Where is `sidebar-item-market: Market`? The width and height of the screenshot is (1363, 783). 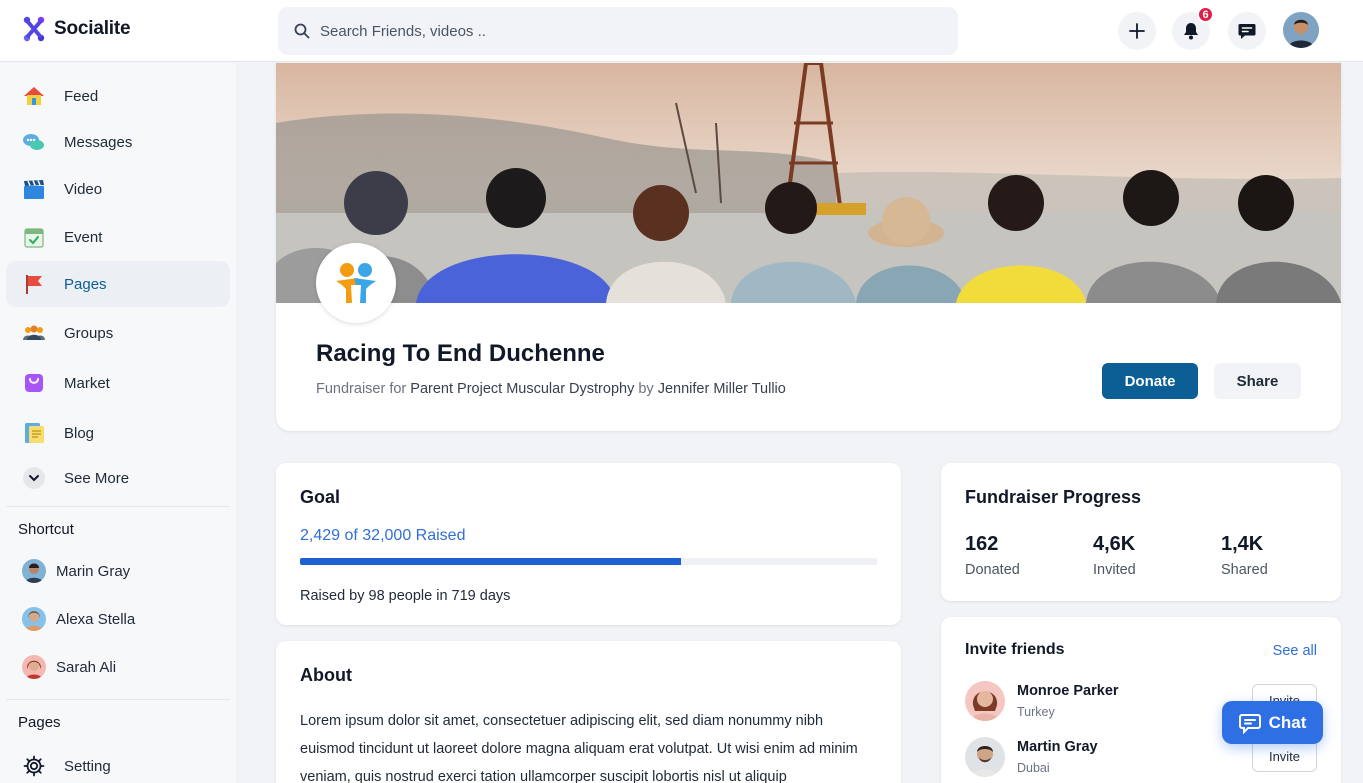
sidebar-item-market: Market is located at coordinates (118, 383).